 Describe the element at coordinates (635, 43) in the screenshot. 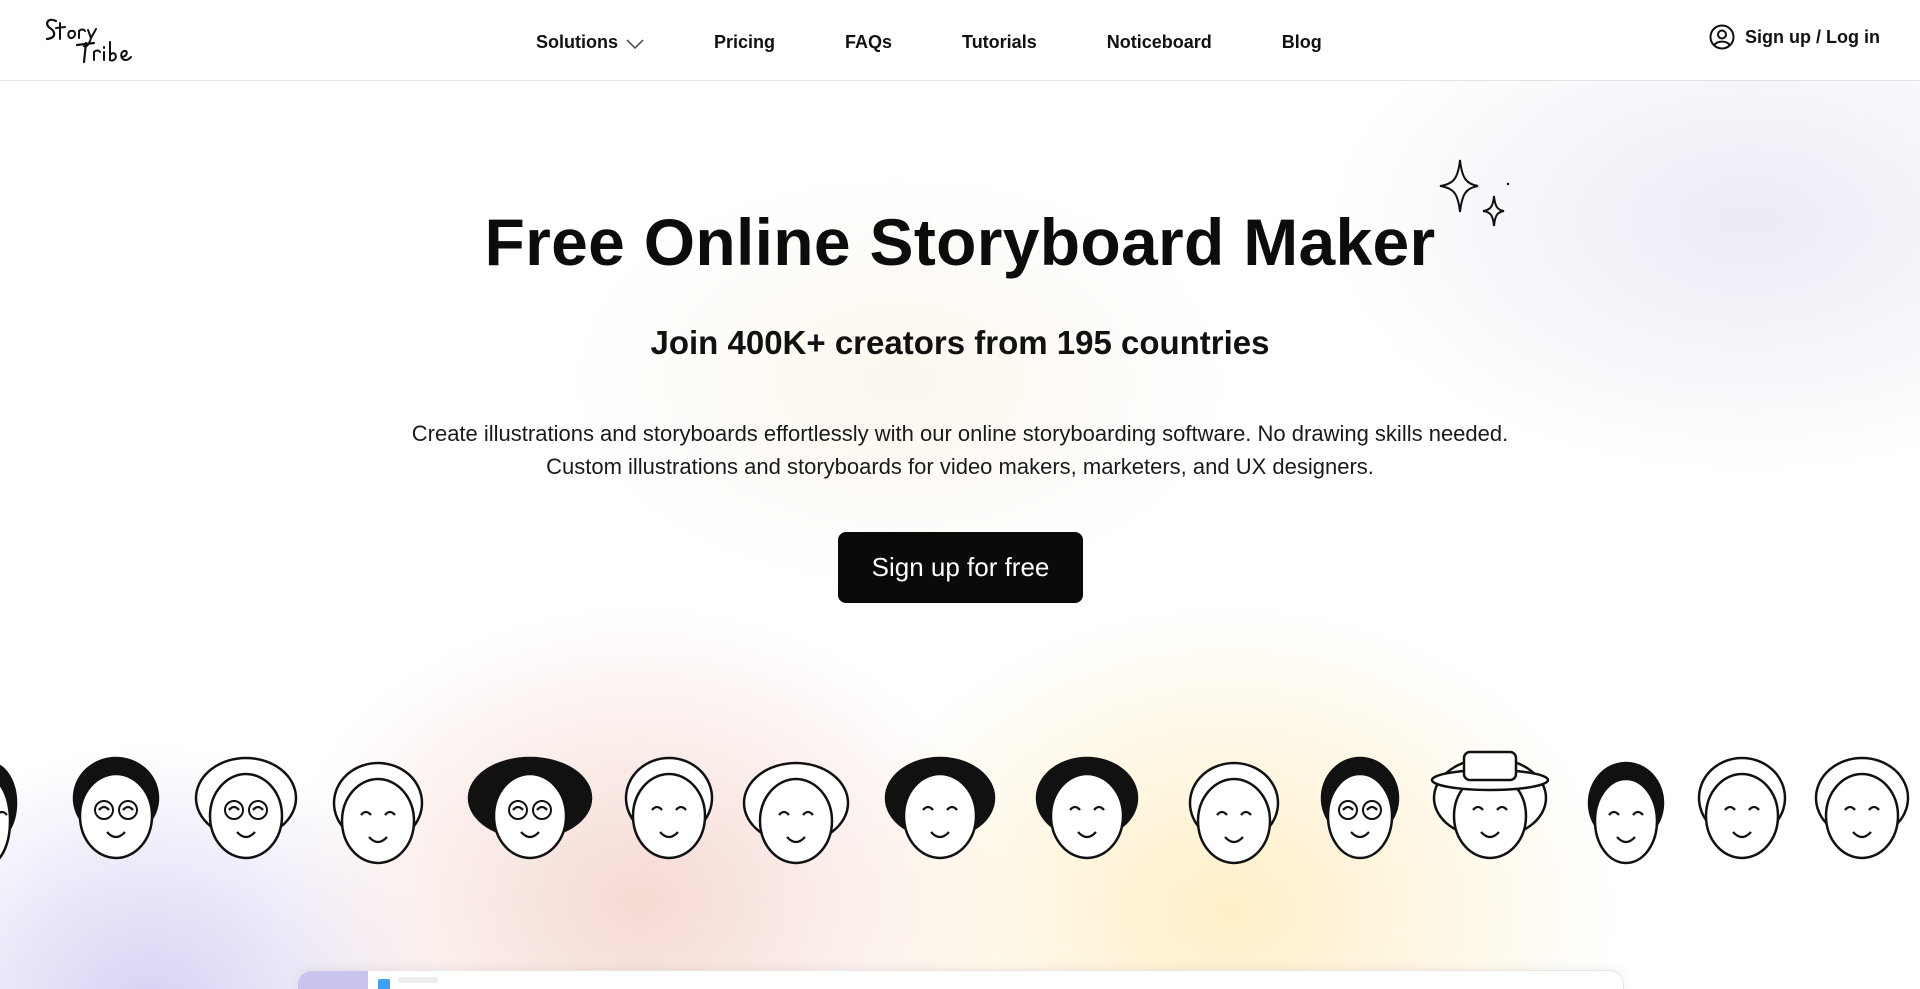

I see `chevron-down-icon` at that location.